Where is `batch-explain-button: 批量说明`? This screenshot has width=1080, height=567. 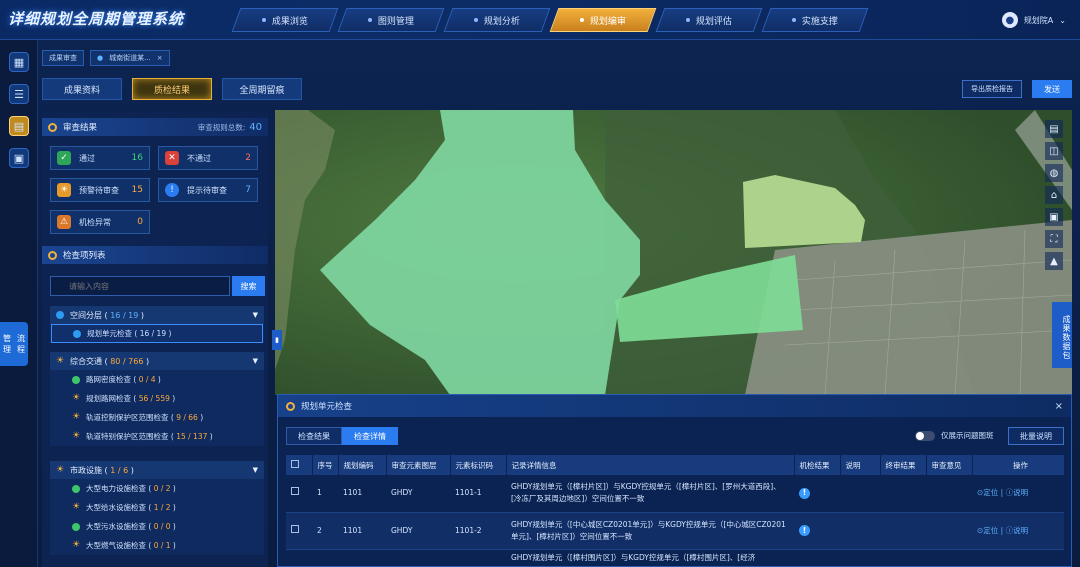 batch-explain-button: 批量说明 is located at coordinates (1036, 436).